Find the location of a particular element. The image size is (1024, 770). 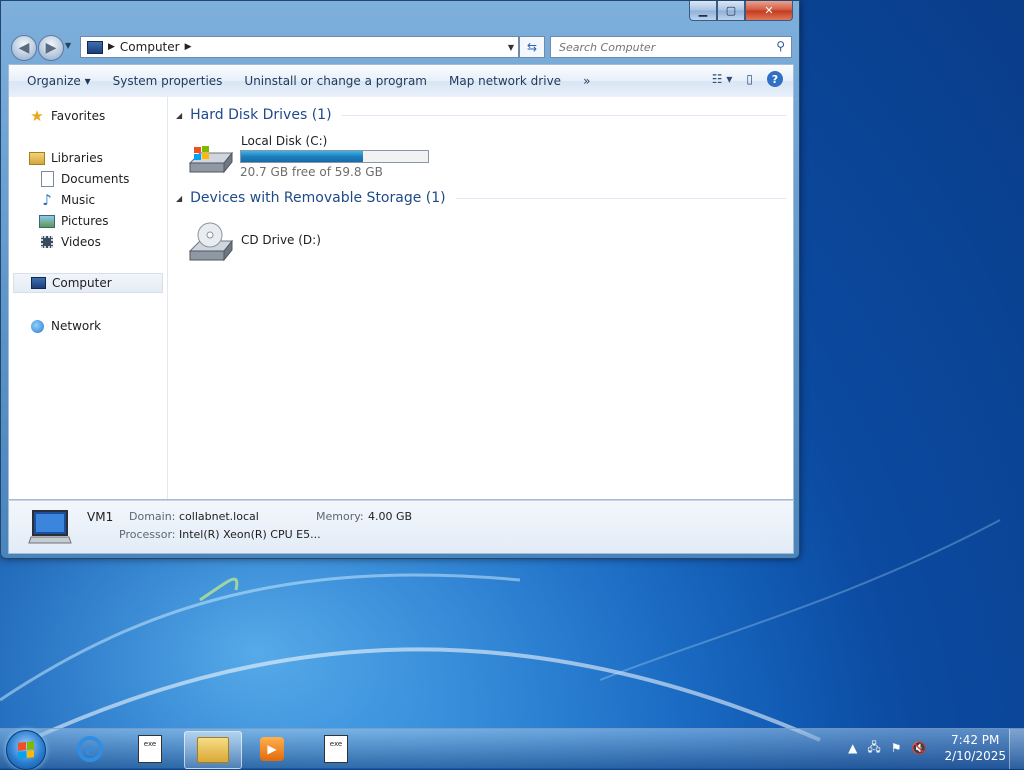

clock: 7:42 PM 2/10/2025 is located at coordinates (975, 748).